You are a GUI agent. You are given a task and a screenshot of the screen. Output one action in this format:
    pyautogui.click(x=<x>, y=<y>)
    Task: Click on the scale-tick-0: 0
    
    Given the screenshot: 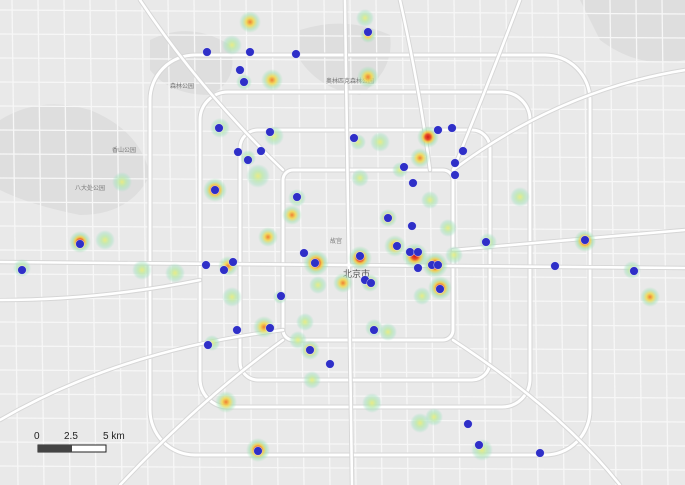 What is the action you would take?
    pyautogui.click(x=37, y=436)
    